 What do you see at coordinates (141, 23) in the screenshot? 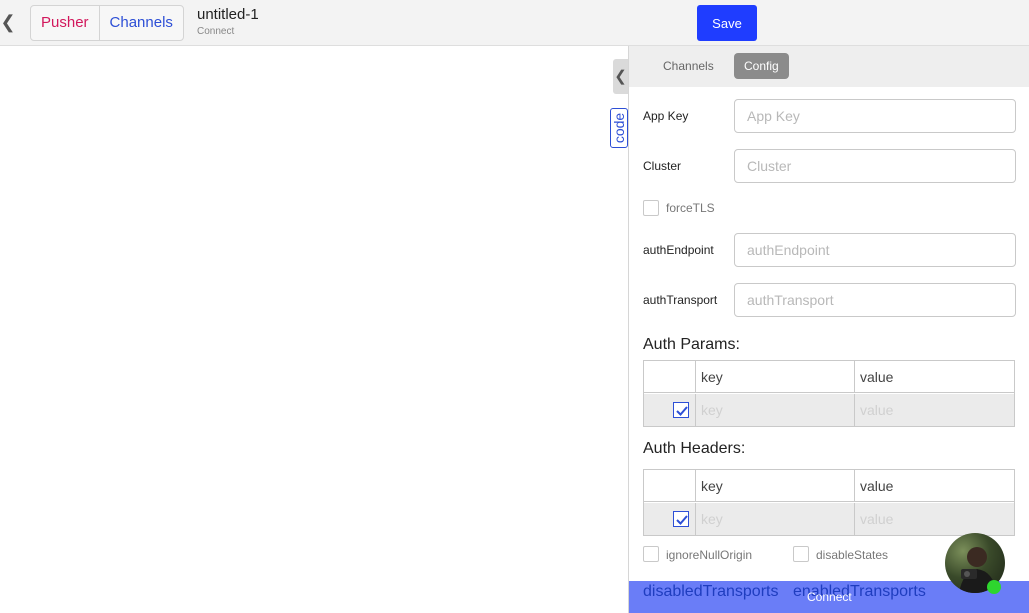
I see `tab-channels: Channels` at bounding box center [141, 23].